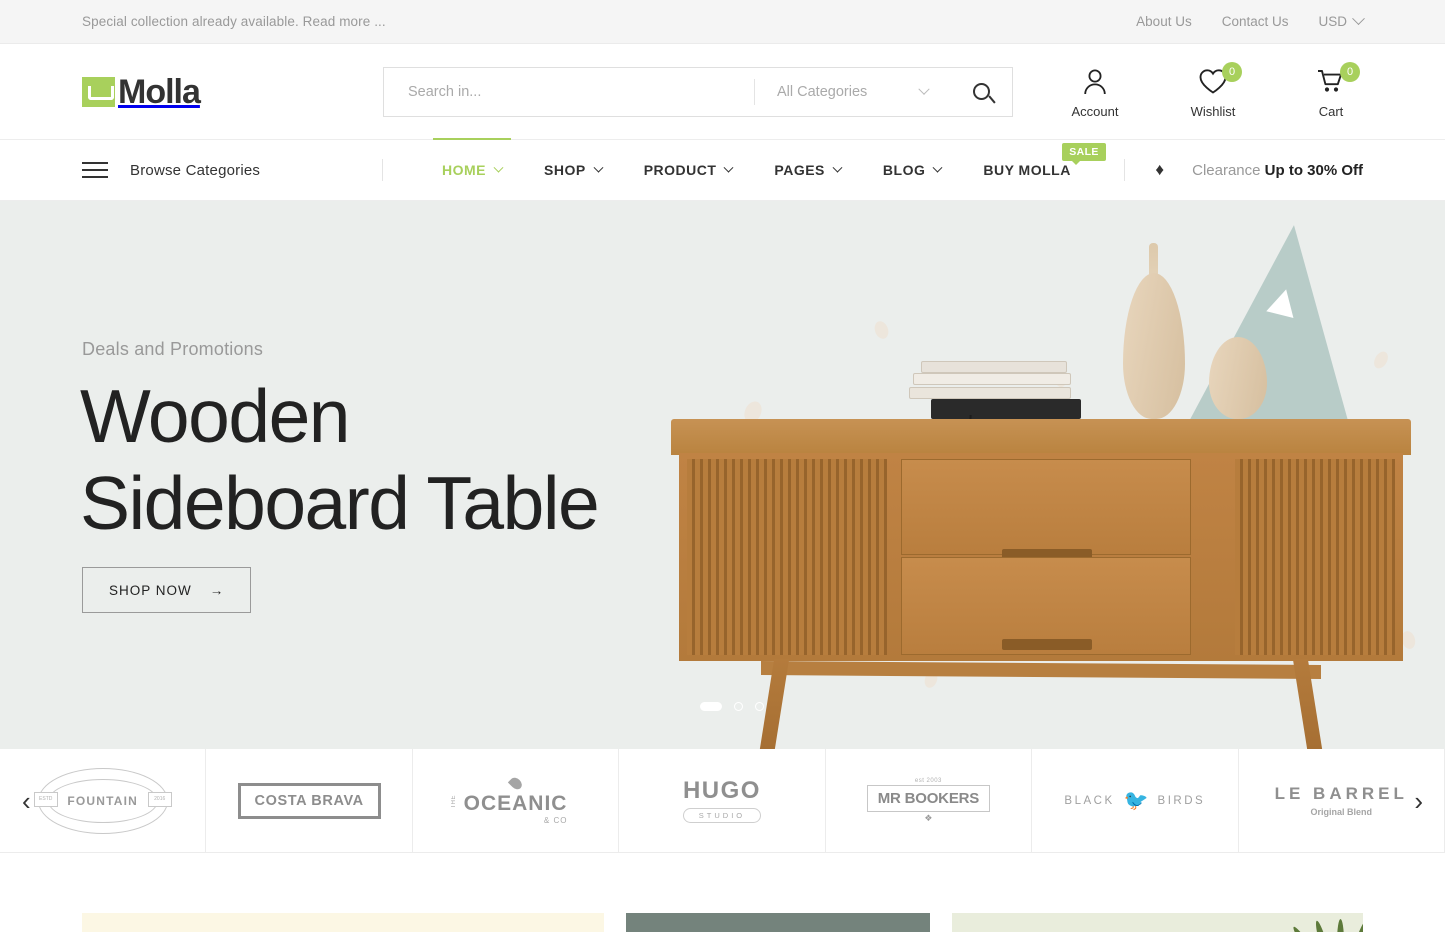 The image size is (1445, 932). I want to click on hero-title-line2: Sideboard Table, so click(340, 503).